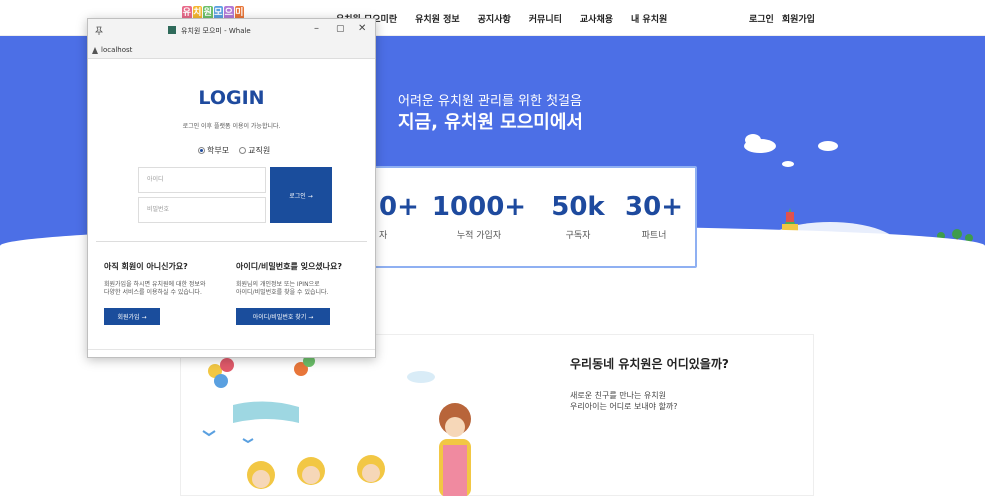 The image size is (985, 496). What do you see at coordinates (172, 30) in the screenshot?
I see `site-favicon-icon` at bounding box center [172, 30].